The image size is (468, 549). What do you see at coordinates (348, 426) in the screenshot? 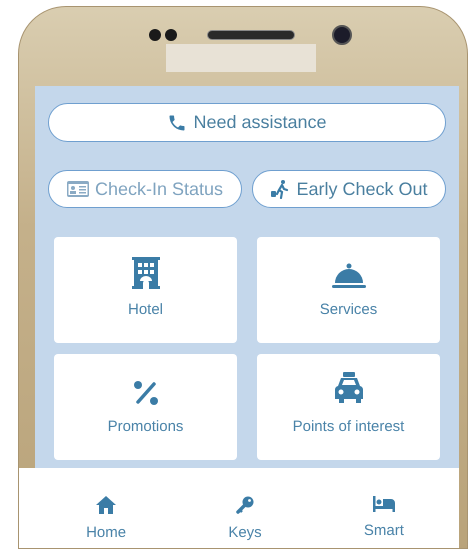
I see `tile-label: Points of interest` at bounding box center [348, 426].